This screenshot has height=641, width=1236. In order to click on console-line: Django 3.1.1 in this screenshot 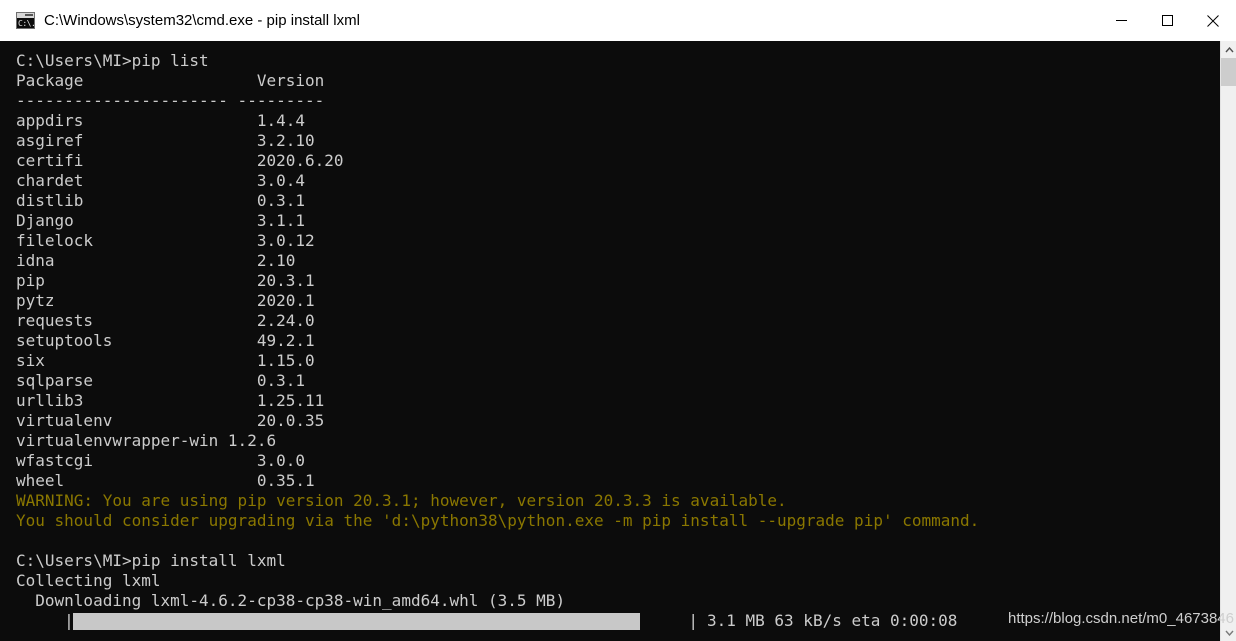, I will do `click(160, 220)`.